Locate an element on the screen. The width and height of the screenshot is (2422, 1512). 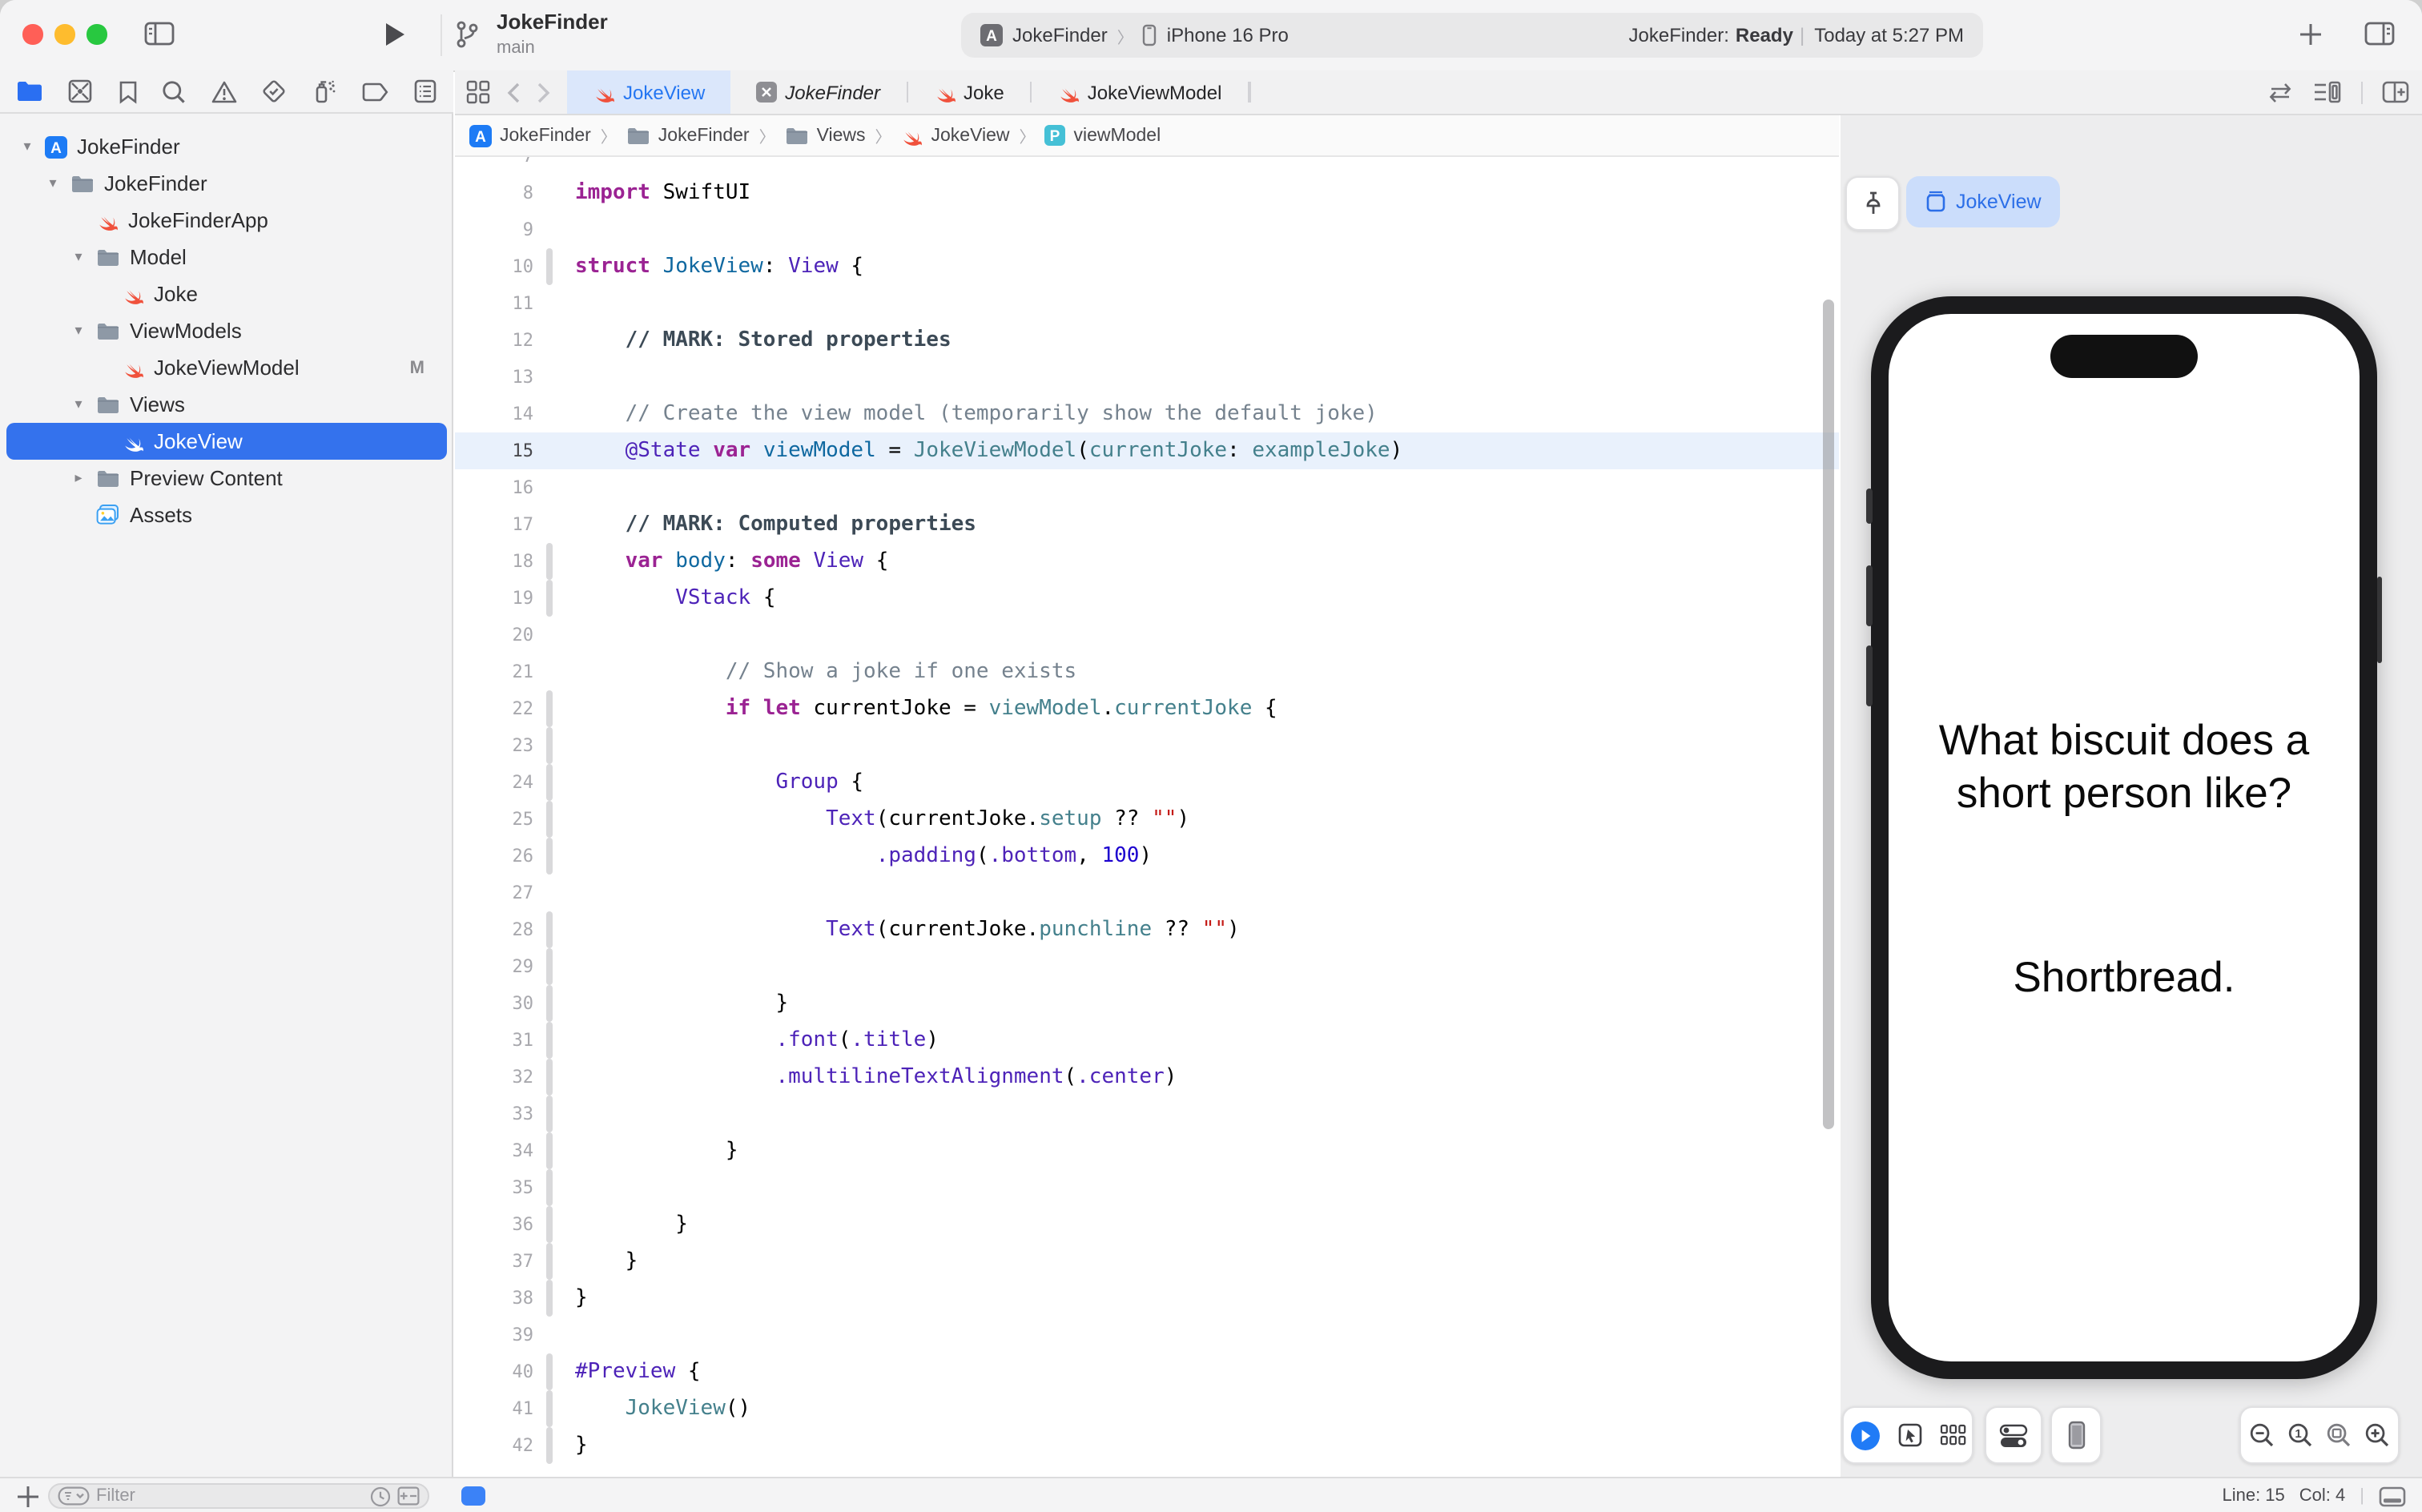
code-line-34: 34 } is located at coordinates (1147, 1150).